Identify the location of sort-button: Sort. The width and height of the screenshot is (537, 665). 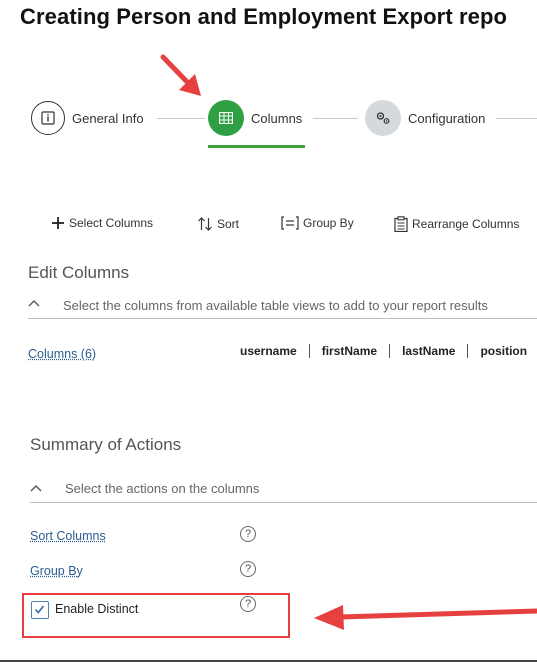
(218, 224).